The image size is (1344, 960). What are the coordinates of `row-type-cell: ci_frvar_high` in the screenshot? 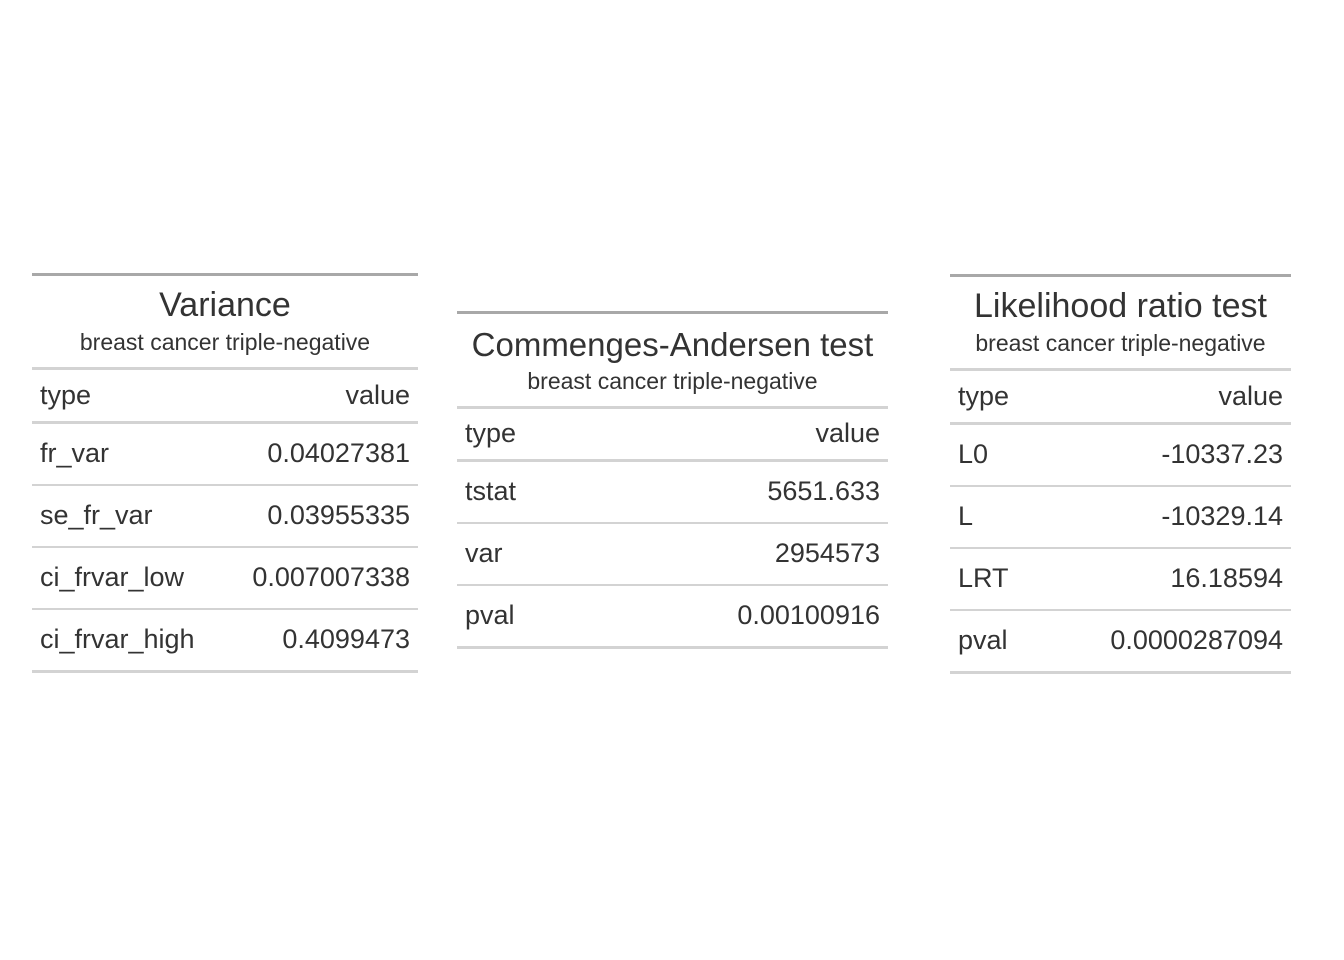 It's located at (117, 639).